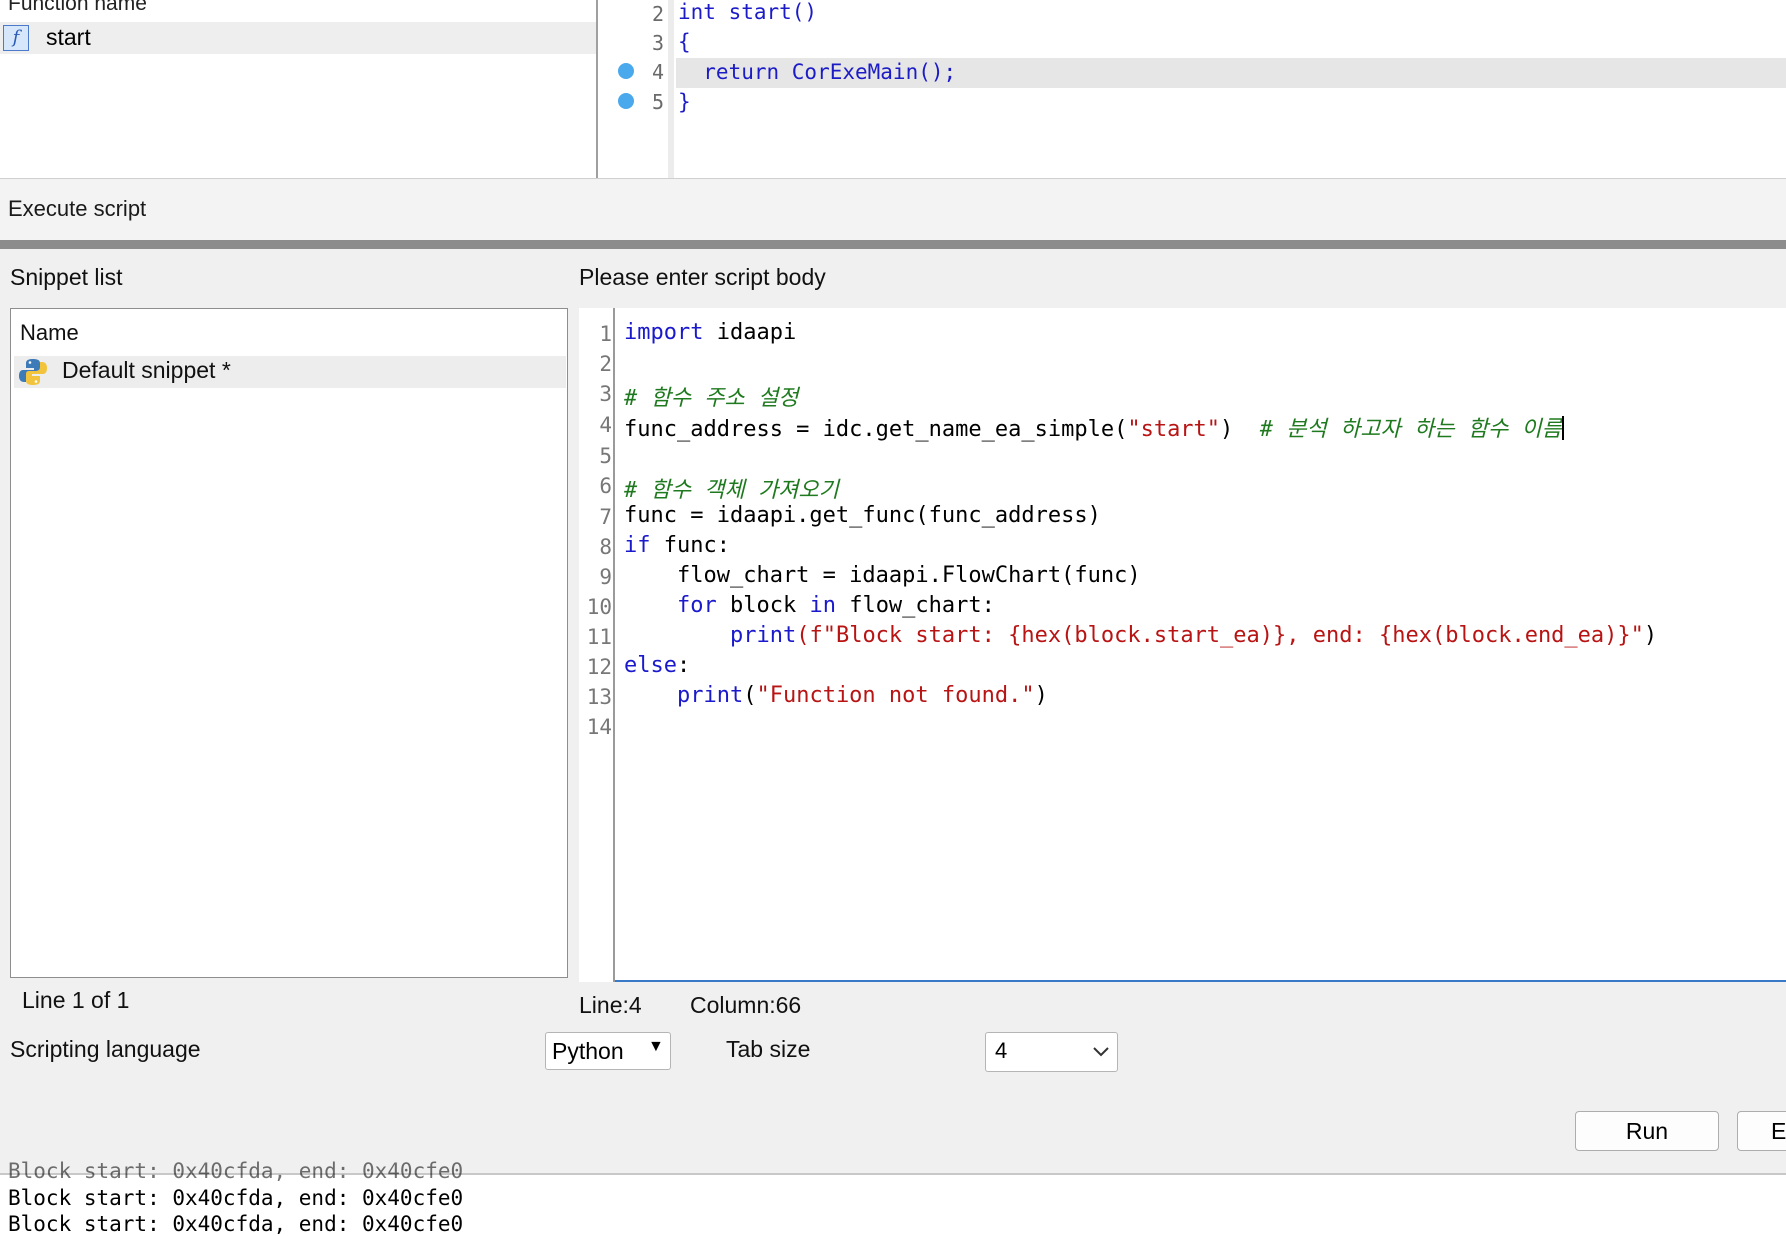 The image size is (1786, 1236). What do you see at coordinates (684, 102) in the screenshot?
I see `pseudocode-line: }` at bounding box center [684, 102].